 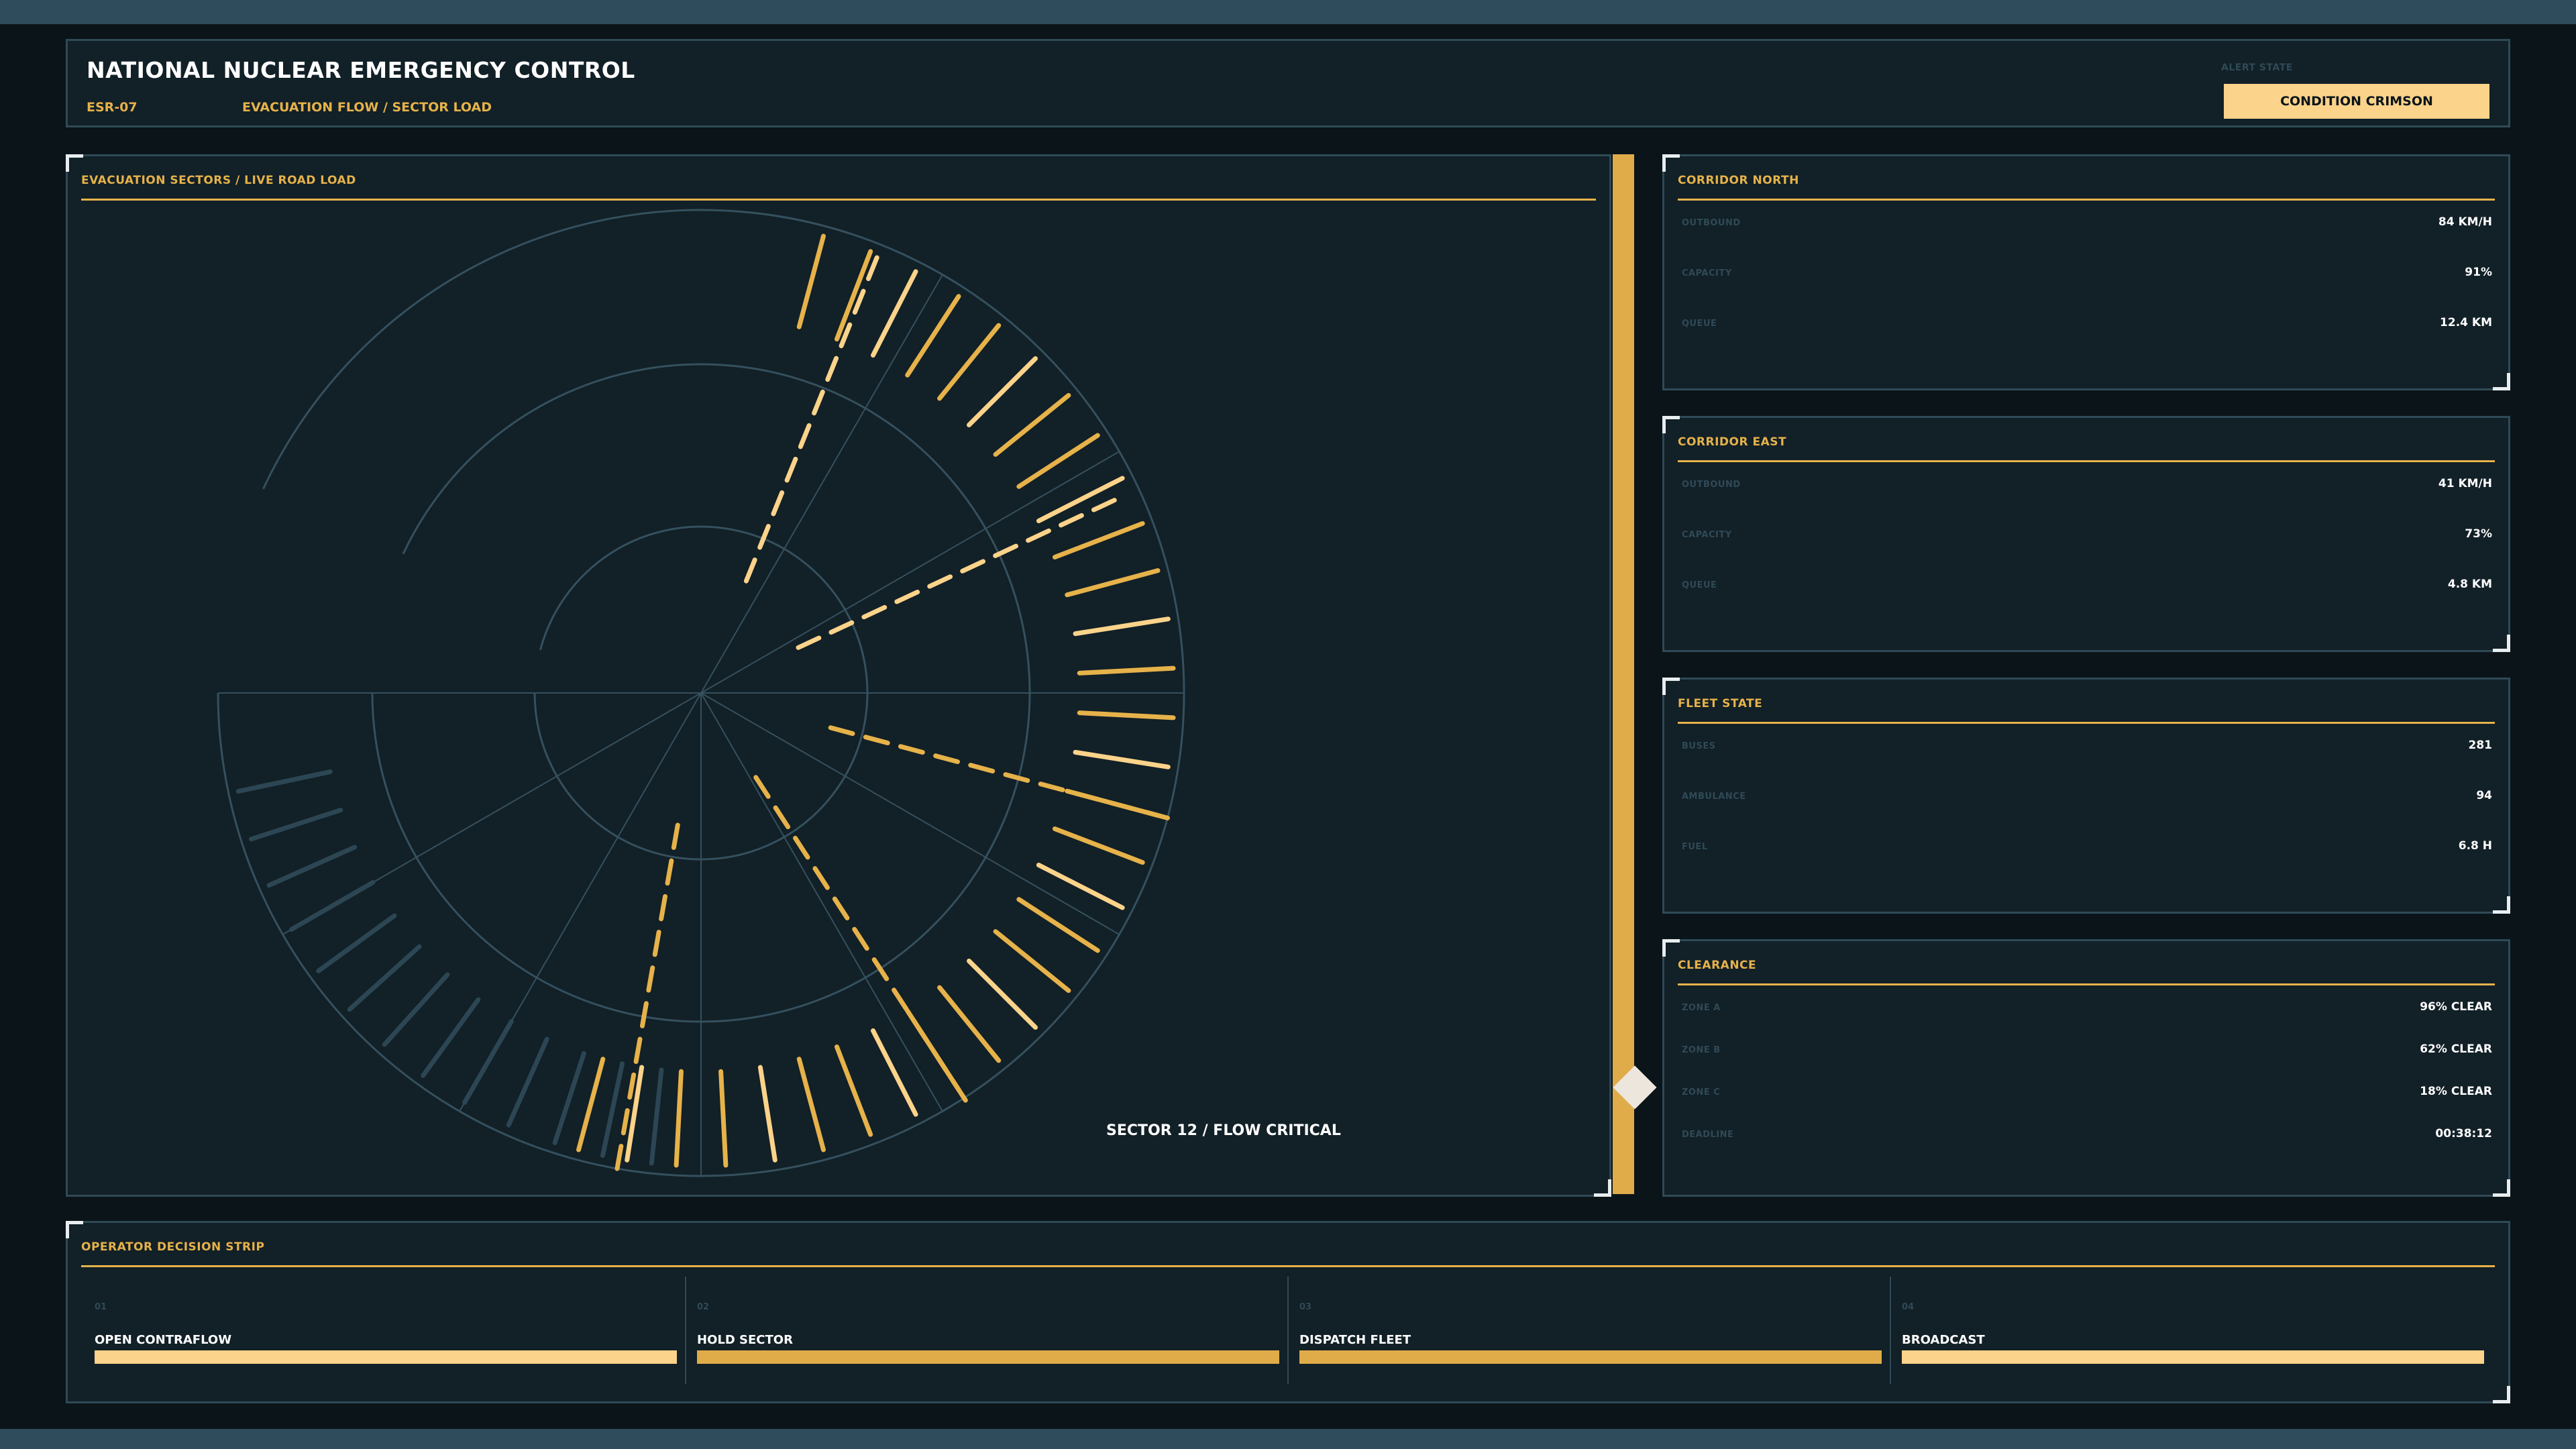 What do you see at coordinates (1288, 1253) in the screenshot?
I see `strip-title: OPERATOR DECISION STRIP` at bounding box center [1288, 1253].